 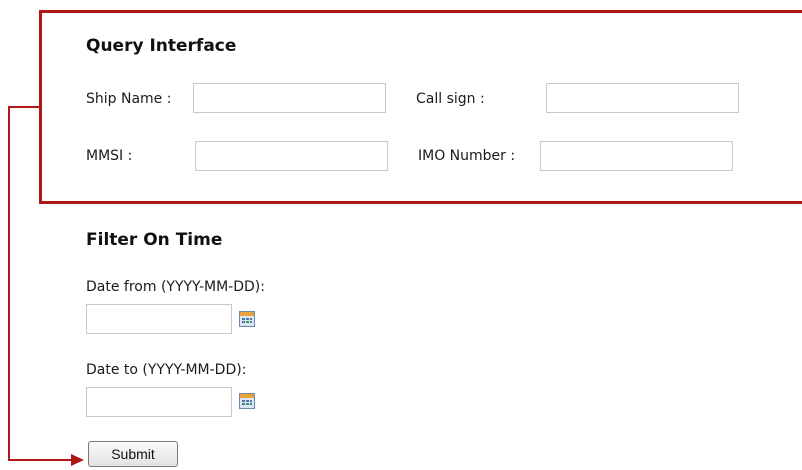 What do you see at coordinates (77, 460) in the screenshot?
I see `arrow-head` at bounding box center [77, 460].